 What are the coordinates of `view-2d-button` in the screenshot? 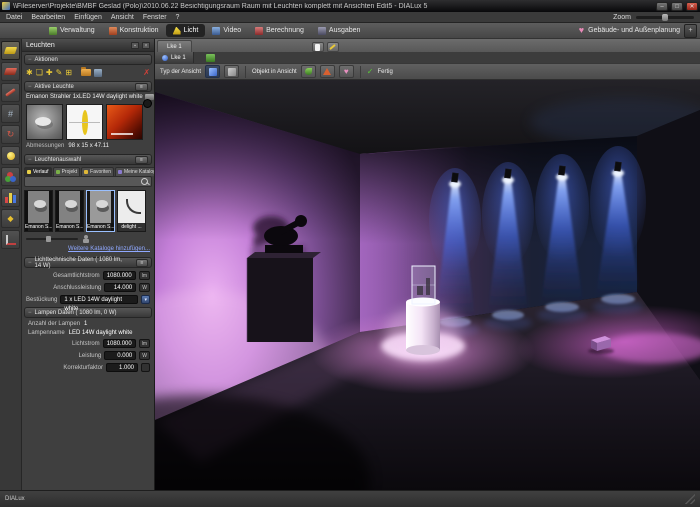 It's located at (232, 71).